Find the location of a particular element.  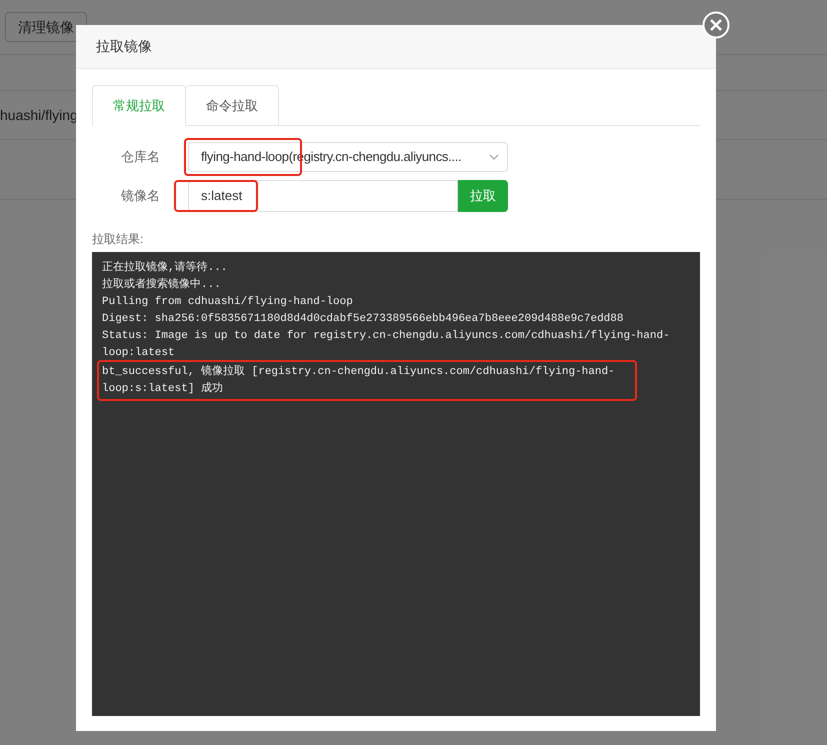

table-cell-text: huashi/flying is located at coordinates (39, 115).